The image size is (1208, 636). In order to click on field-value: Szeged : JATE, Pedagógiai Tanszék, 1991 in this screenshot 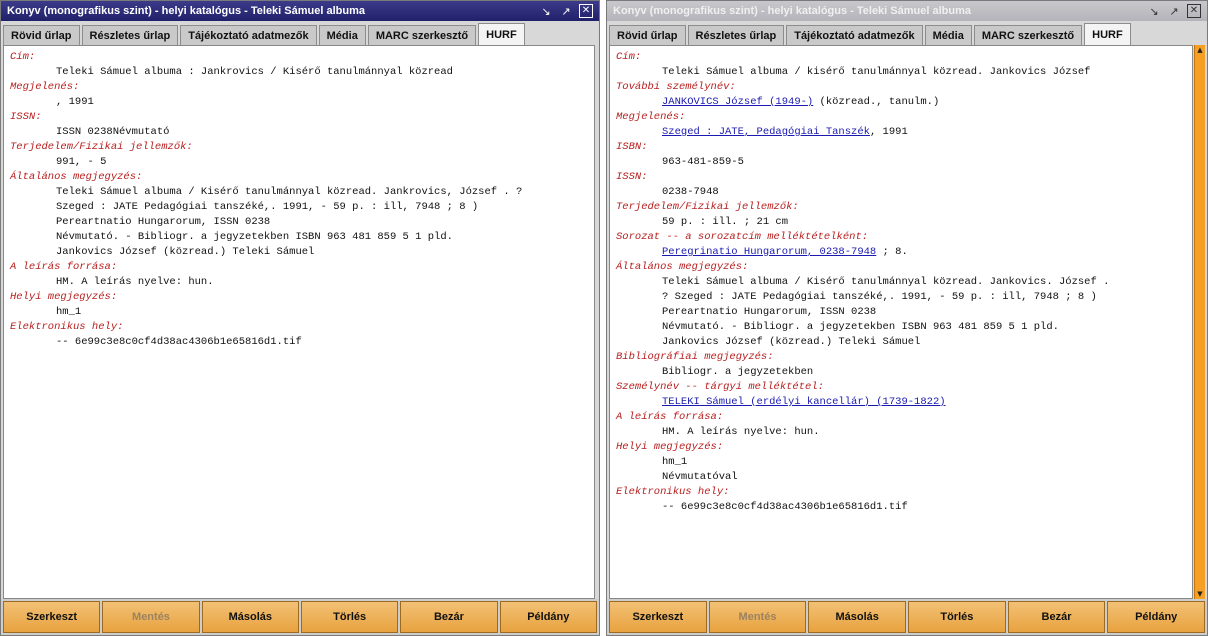, I will do `click(901, 132)`.